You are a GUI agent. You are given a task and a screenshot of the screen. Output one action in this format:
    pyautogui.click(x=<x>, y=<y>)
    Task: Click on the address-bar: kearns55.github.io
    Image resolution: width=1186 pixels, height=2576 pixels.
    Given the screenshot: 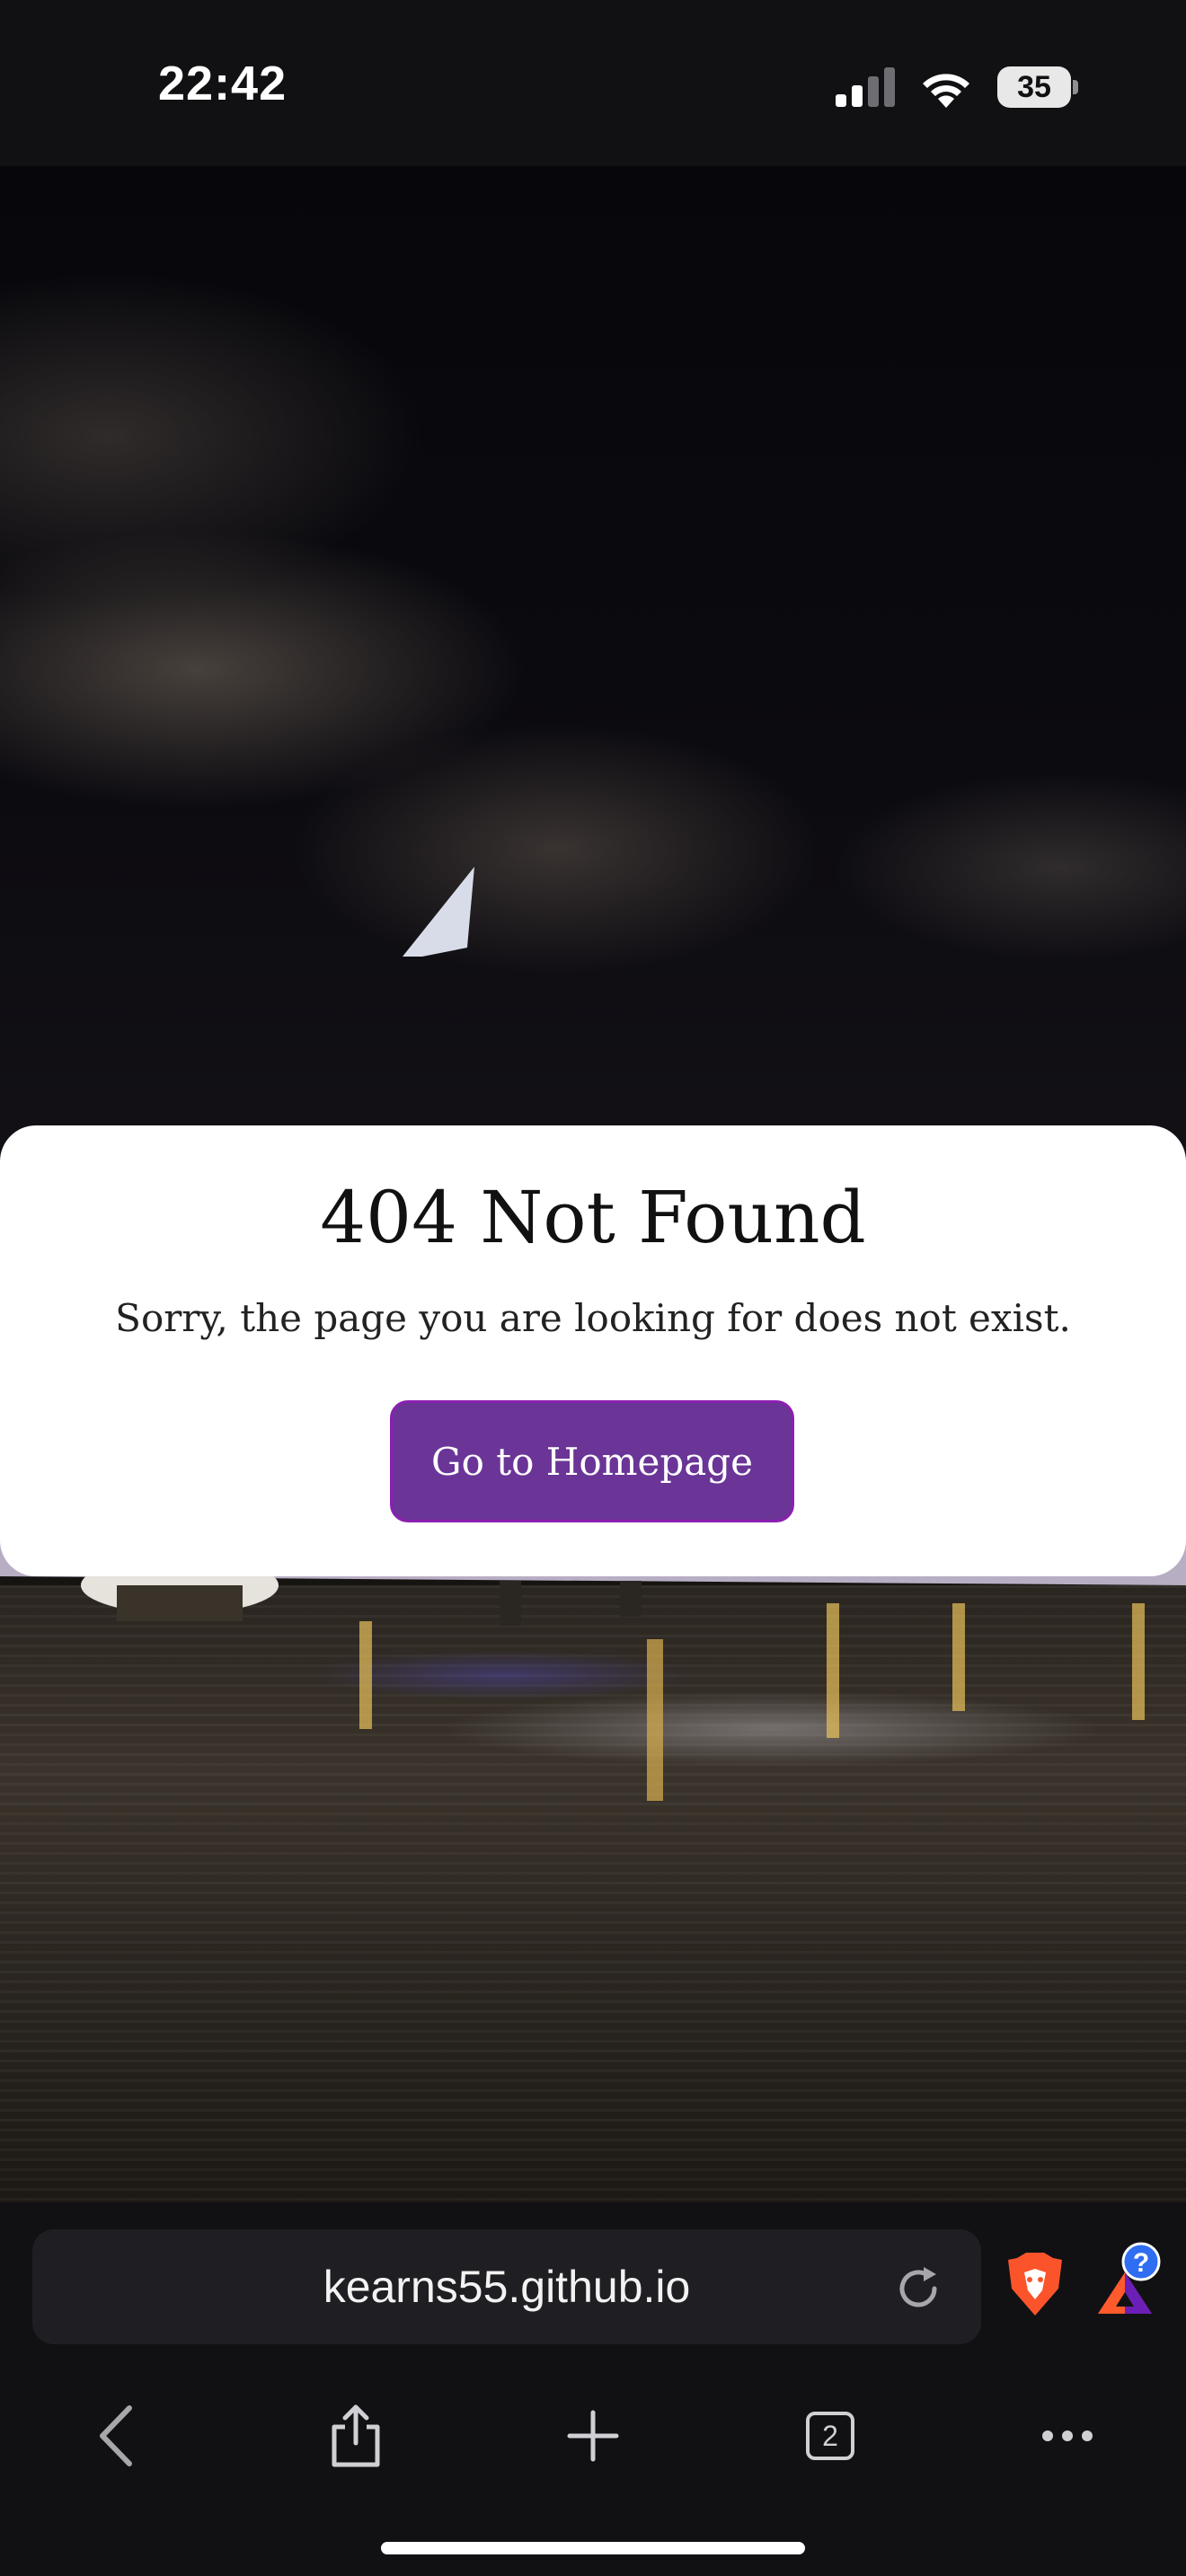 What is the action you would take?
    pyautogui.click(x=506, y=2286)
    